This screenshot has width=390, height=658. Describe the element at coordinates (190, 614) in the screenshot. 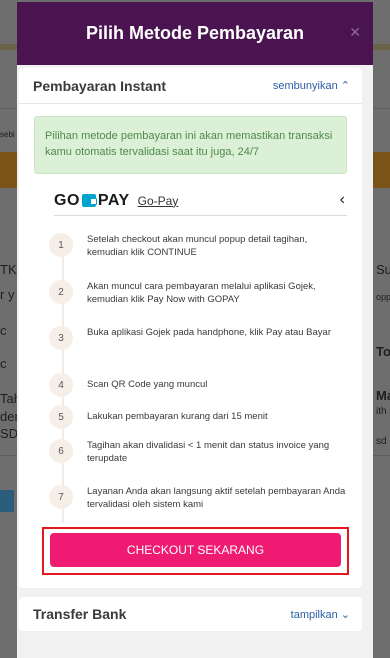

I see `transfer-bank-section: Transfer Bank tampilkan ⌄` at that location.